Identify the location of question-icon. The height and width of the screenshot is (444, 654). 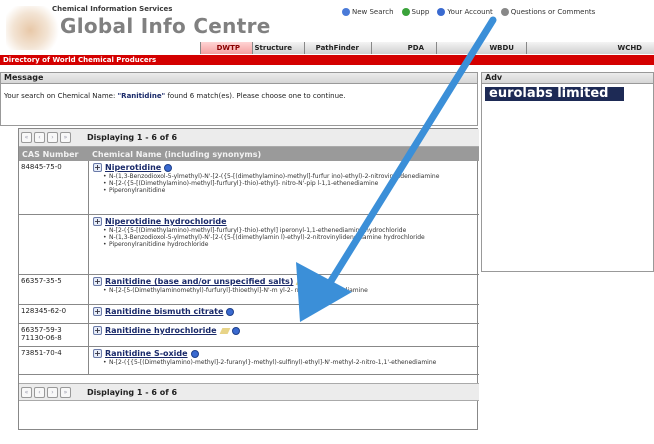
(504, 12).